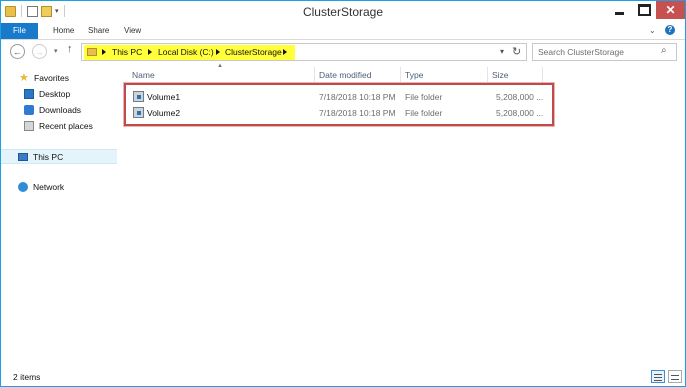 This screenshot has height=387, width=686. What do you see at coordinates (670, 30) in the screenshot?
I see `help-icon: ?` at bounding box center [670, 30].